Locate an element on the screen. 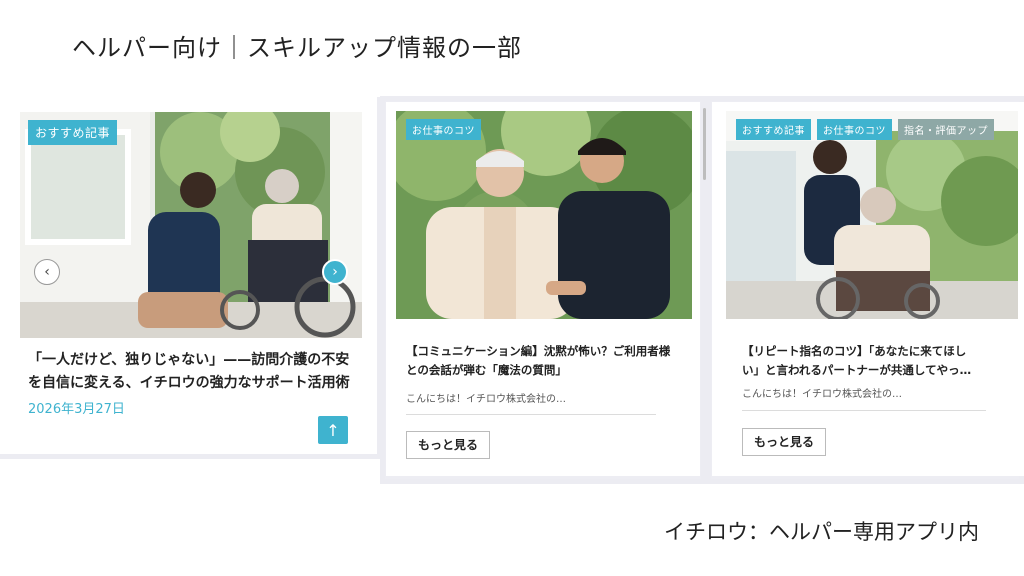 The height and width of the screenshot is (576, 1024). scroll-top-button: ↑ is located at coordinates (333, 430).